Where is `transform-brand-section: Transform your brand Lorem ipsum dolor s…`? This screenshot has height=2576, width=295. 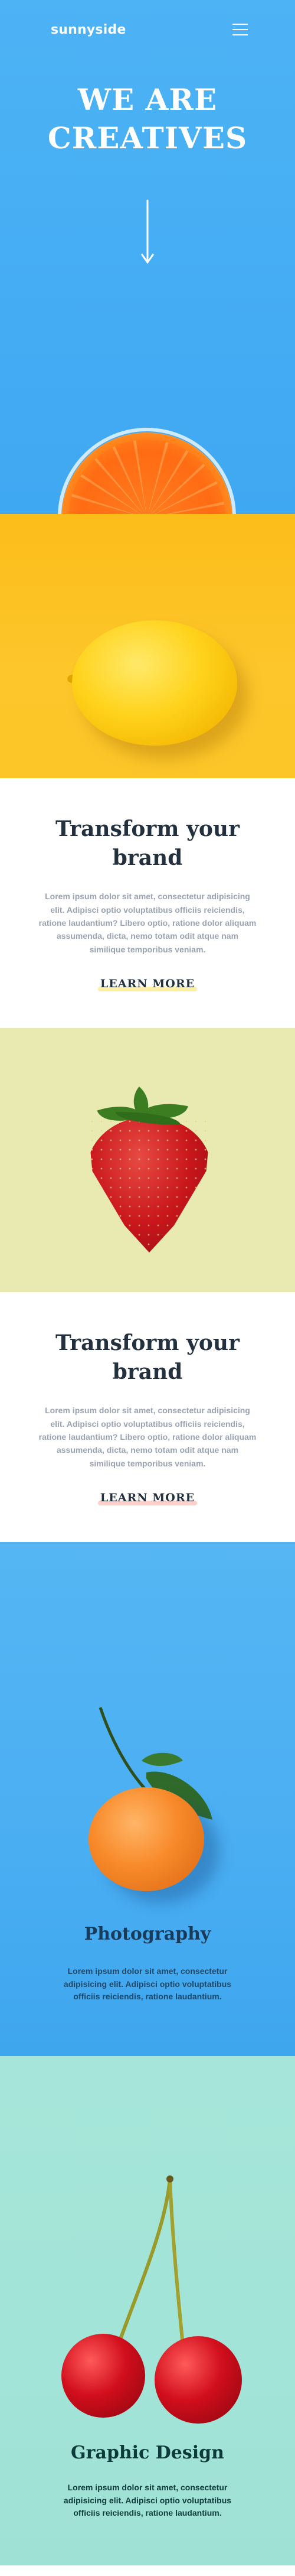 transform-brand-section: Transform your brand Lorem ipsum dolor s… is located at coordinates (147, 903).